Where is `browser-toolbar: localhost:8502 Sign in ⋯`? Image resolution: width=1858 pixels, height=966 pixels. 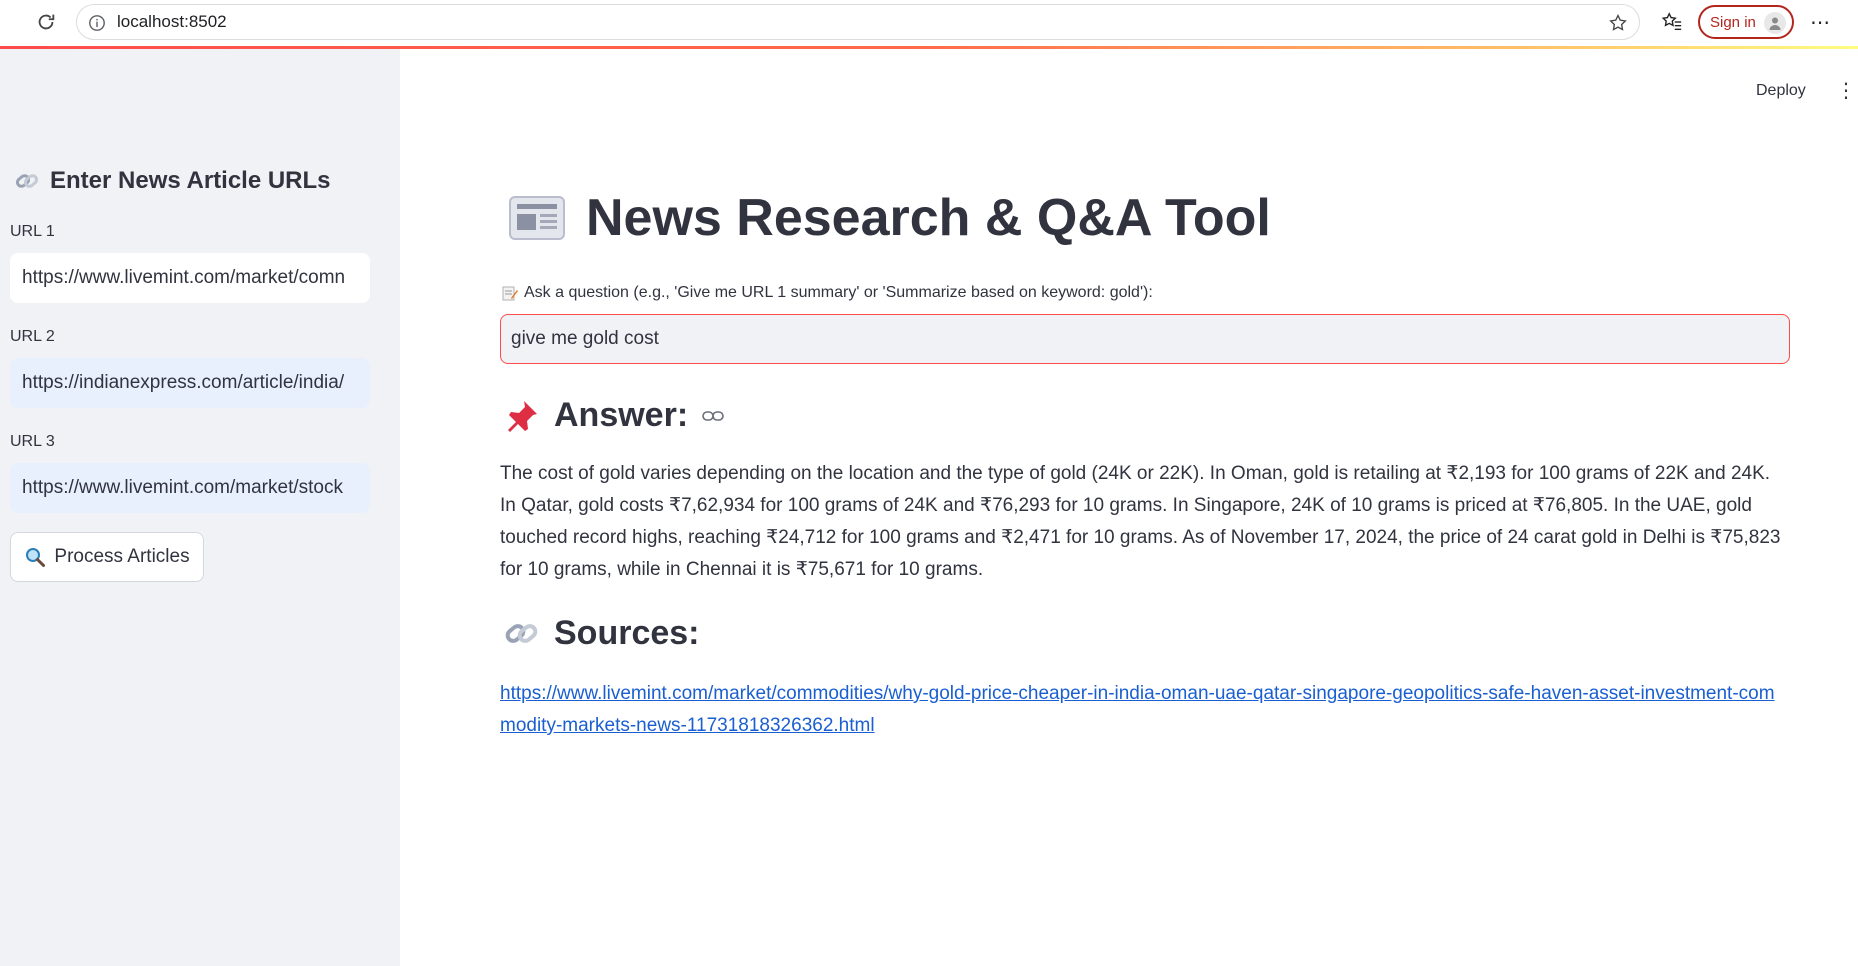 browser-toolbar: localhost:8502 Sign in ⋯ is located at coordinates (929, 23).